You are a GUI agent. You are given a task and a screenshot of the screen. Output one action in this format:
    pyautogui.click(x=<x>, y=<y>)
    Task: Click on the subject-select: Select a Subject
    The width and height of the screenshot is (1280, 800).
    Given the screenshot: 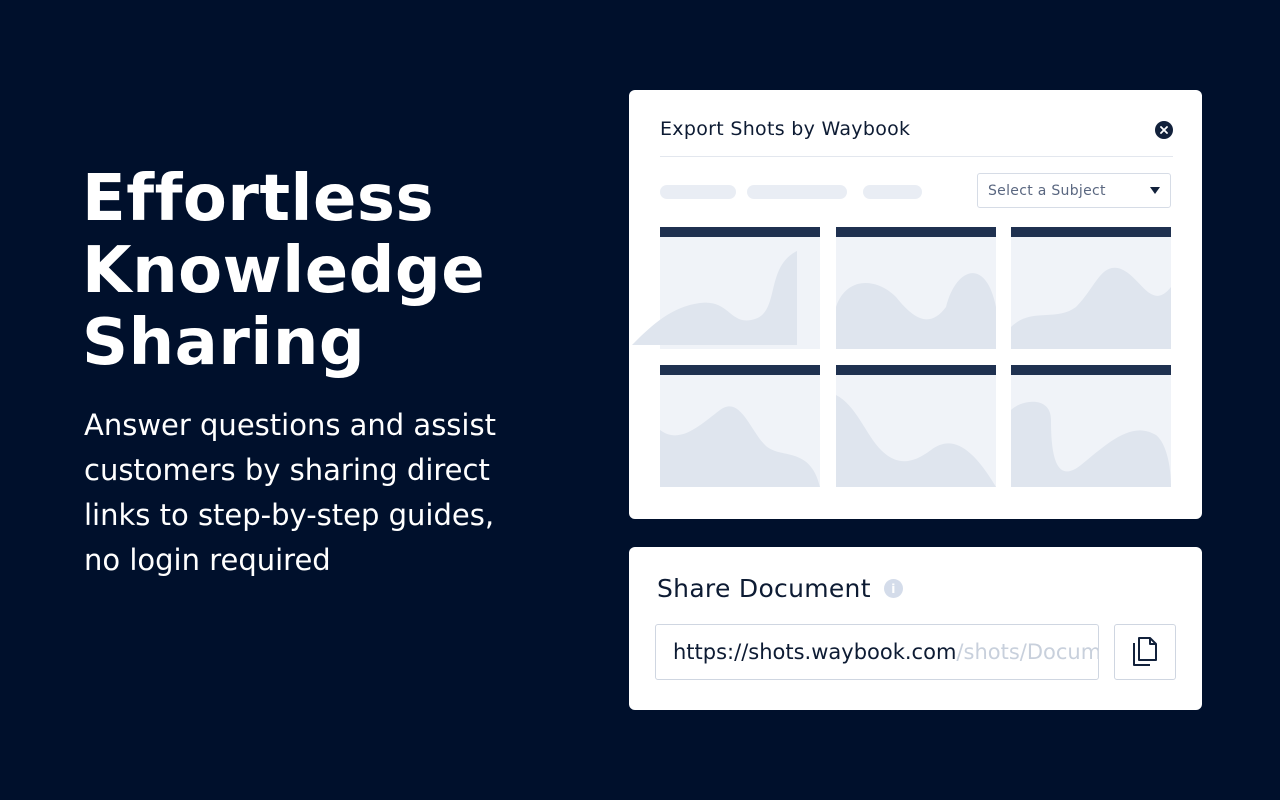 What is the action you would take?
    pyautogui.click(x=1074, y=190)
    